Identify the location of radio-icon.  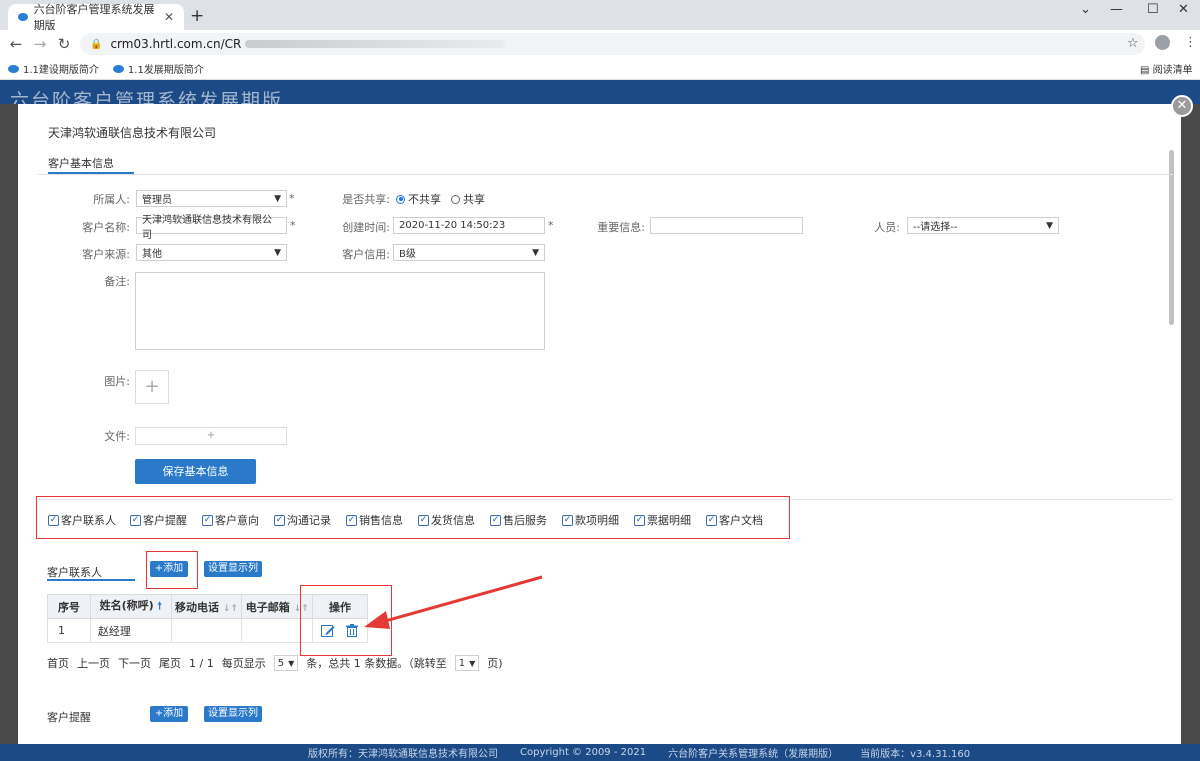
(455, 199).